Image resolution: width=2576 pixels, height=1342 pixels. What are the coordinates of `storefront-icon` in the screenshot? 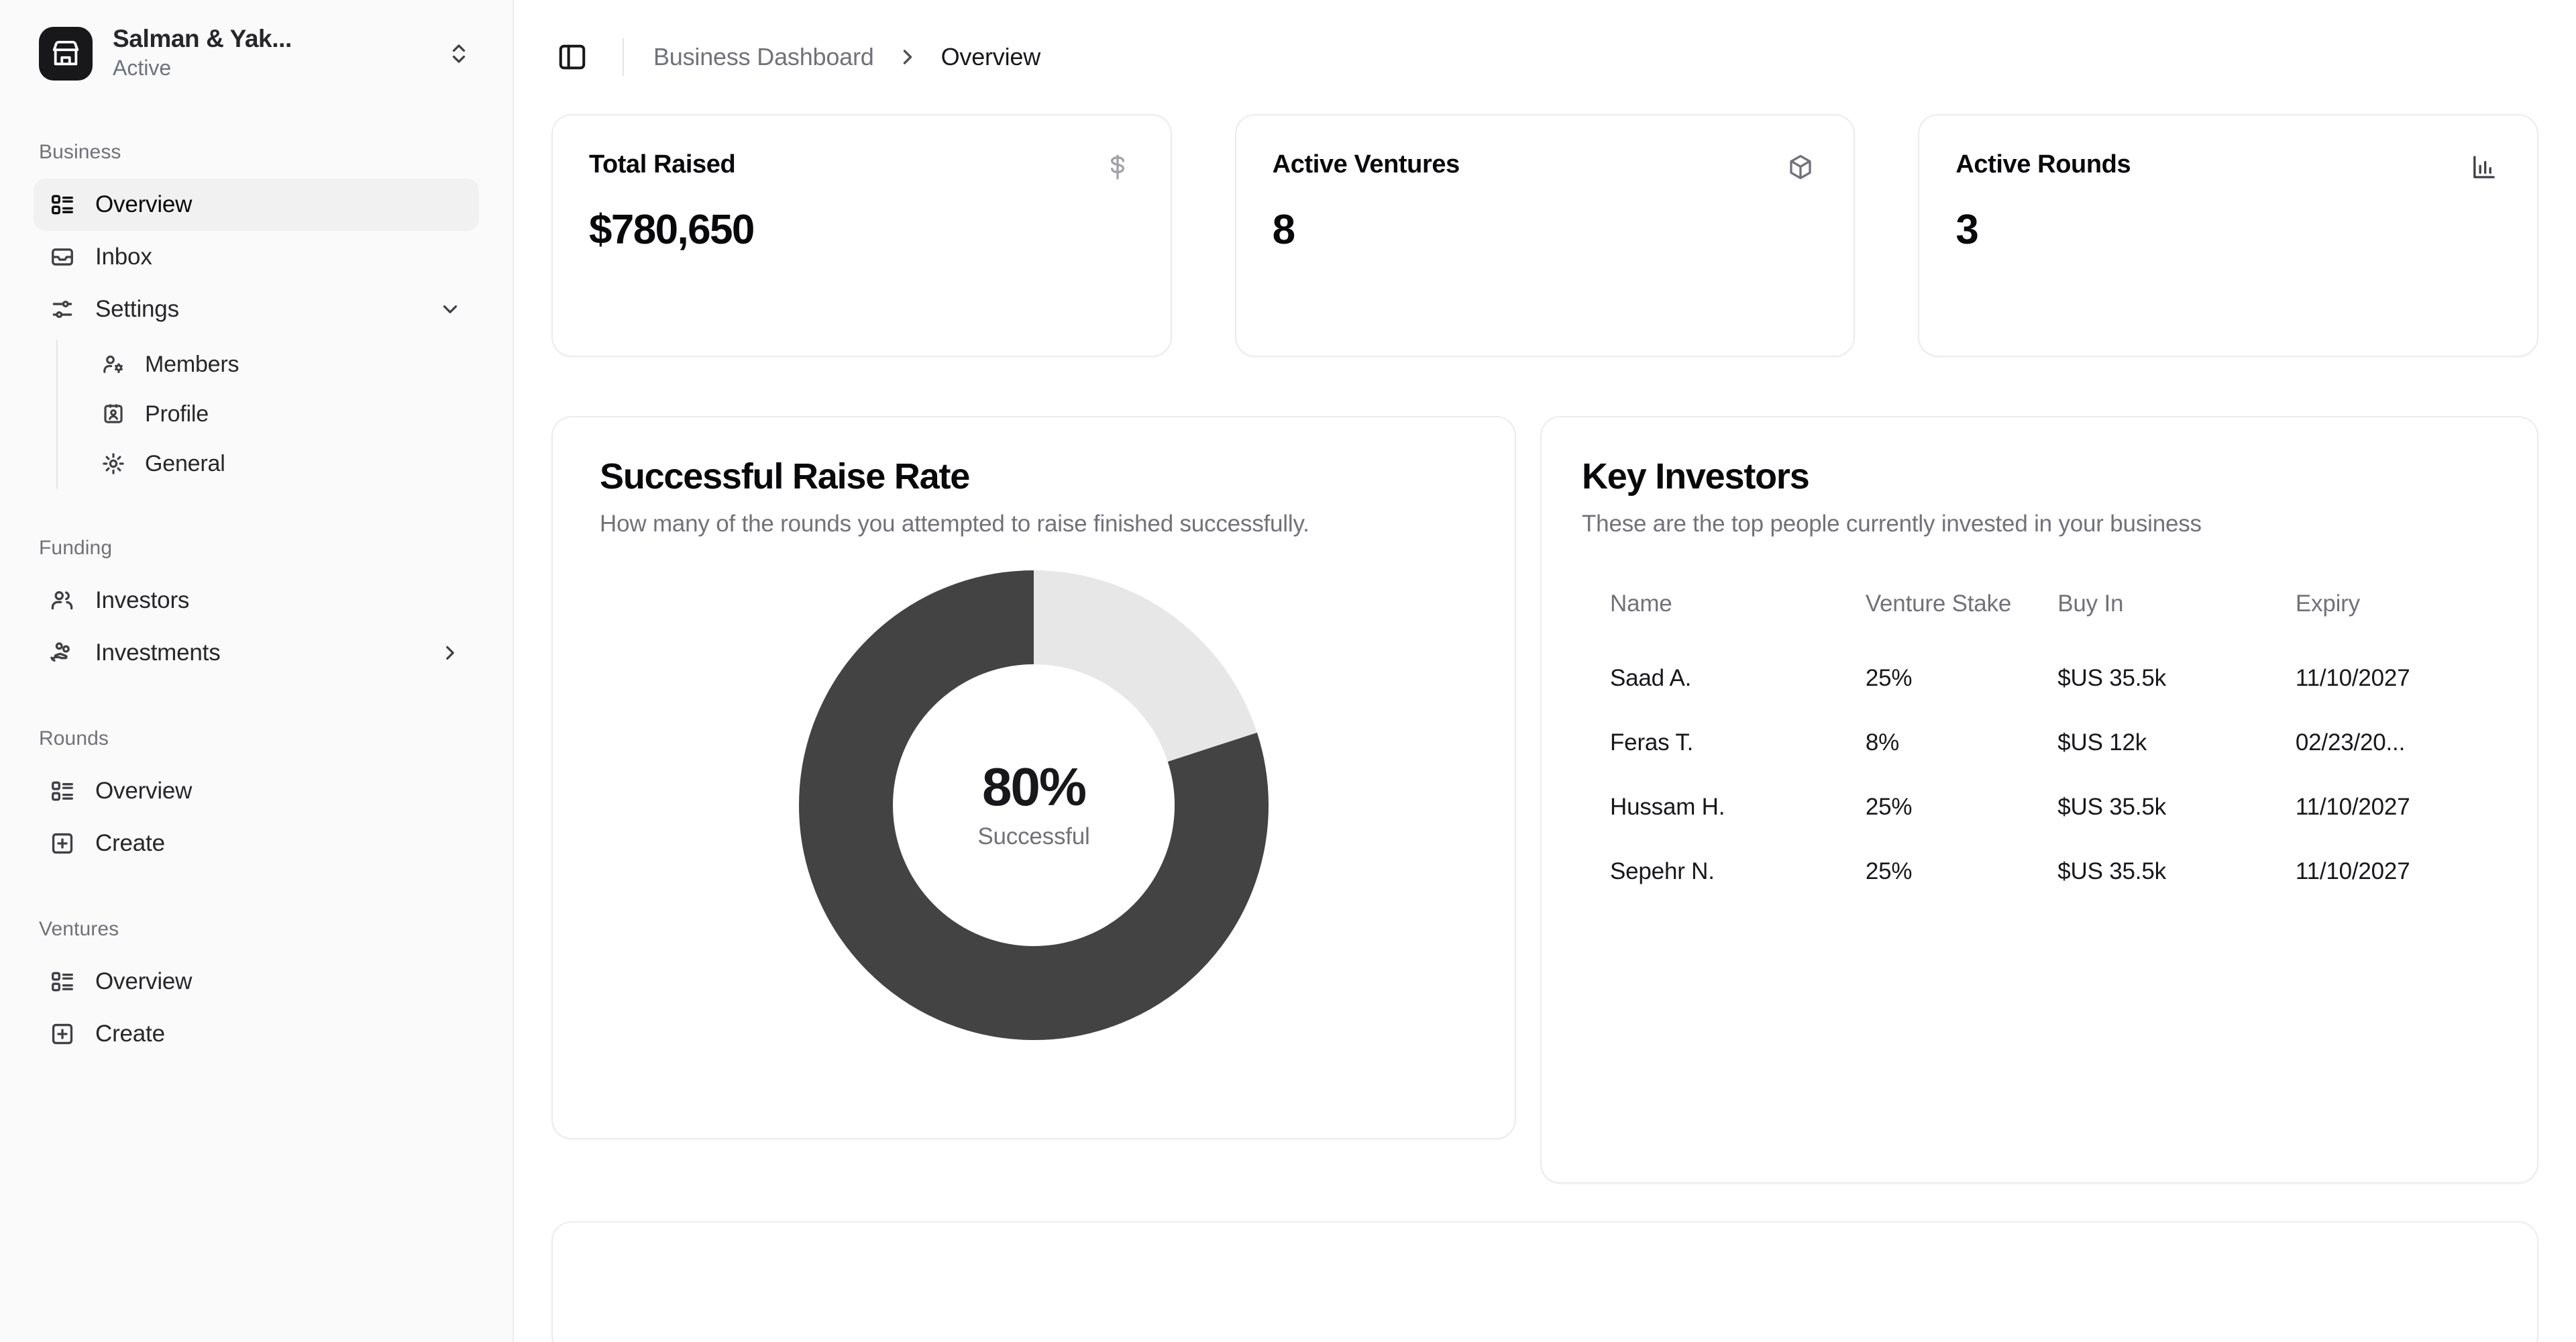 It's located at (66, 54).